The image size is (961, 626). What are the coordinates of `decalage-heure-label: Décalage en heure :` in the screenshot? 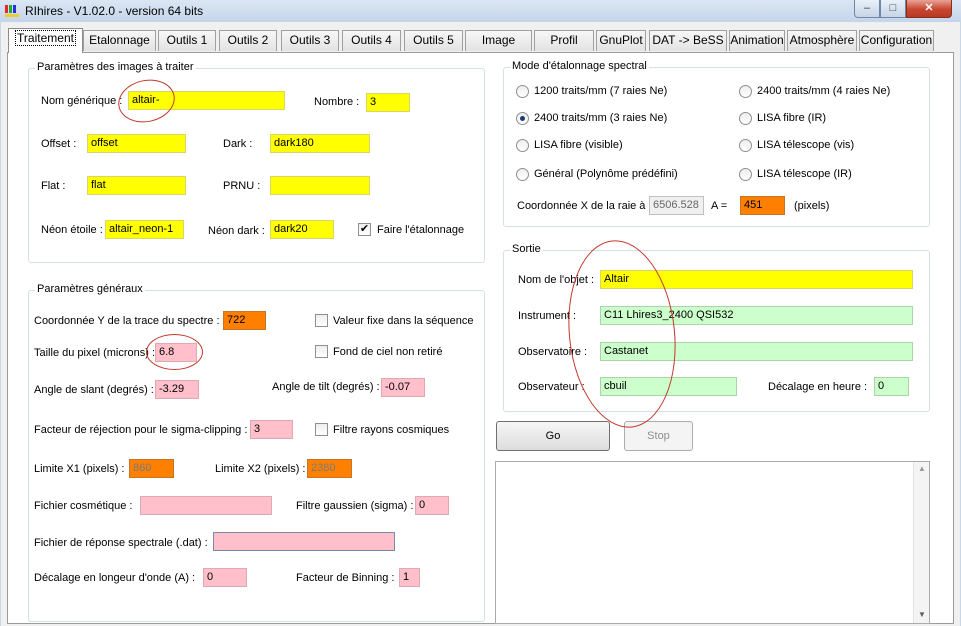 It's located at (818, 387).